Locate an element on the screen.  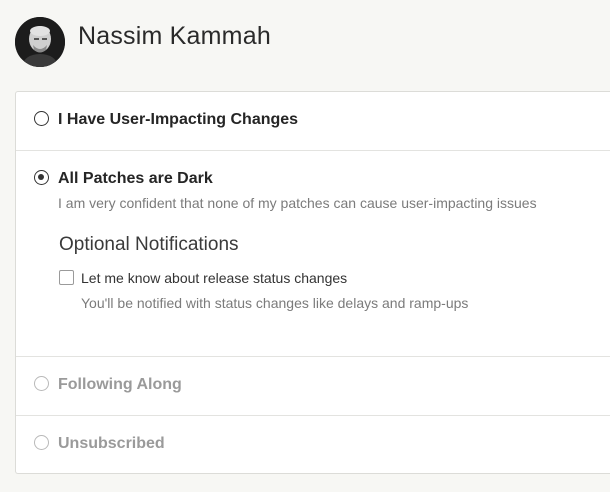
avatar is located at coordinates (40, 42).